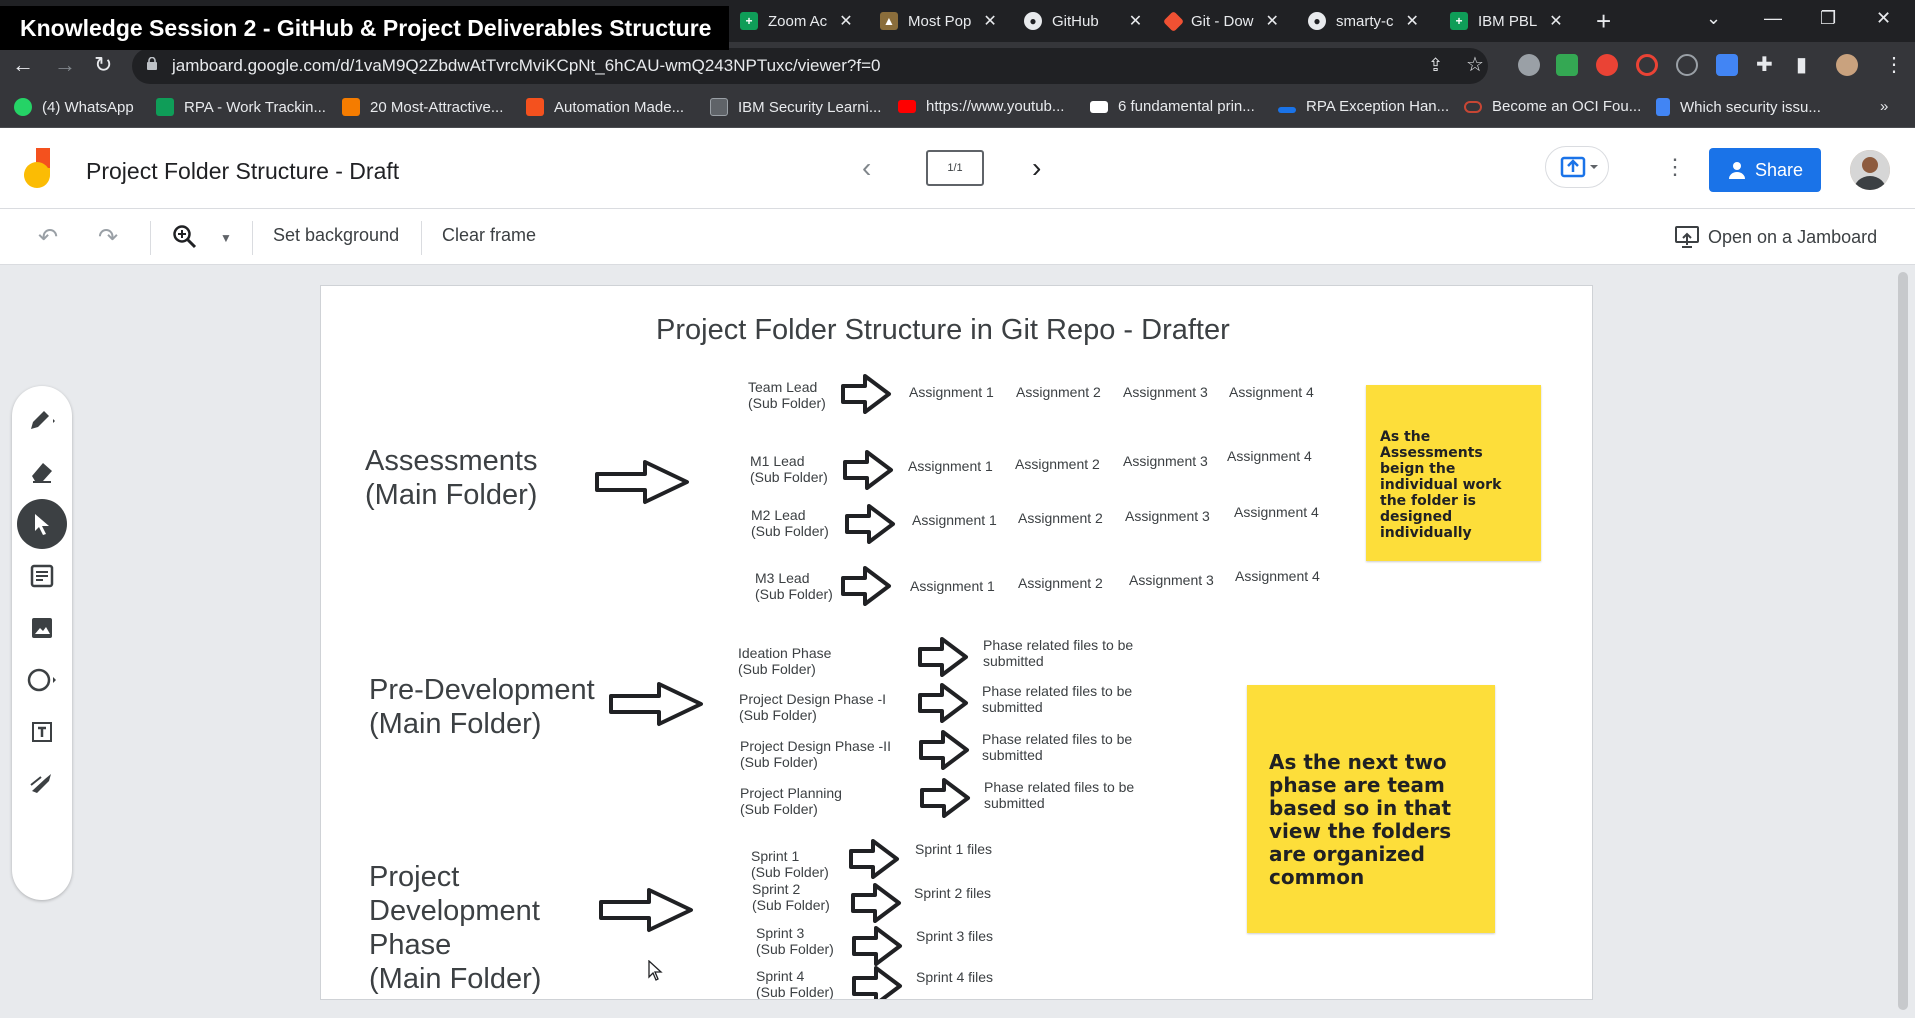 The width and height of the screenshot is (1915, 1018). What do you see at coordinates (1675, 167) in the screenshot?
I see `more-options-icon: ⋮` at bounding box center [1675, 167].